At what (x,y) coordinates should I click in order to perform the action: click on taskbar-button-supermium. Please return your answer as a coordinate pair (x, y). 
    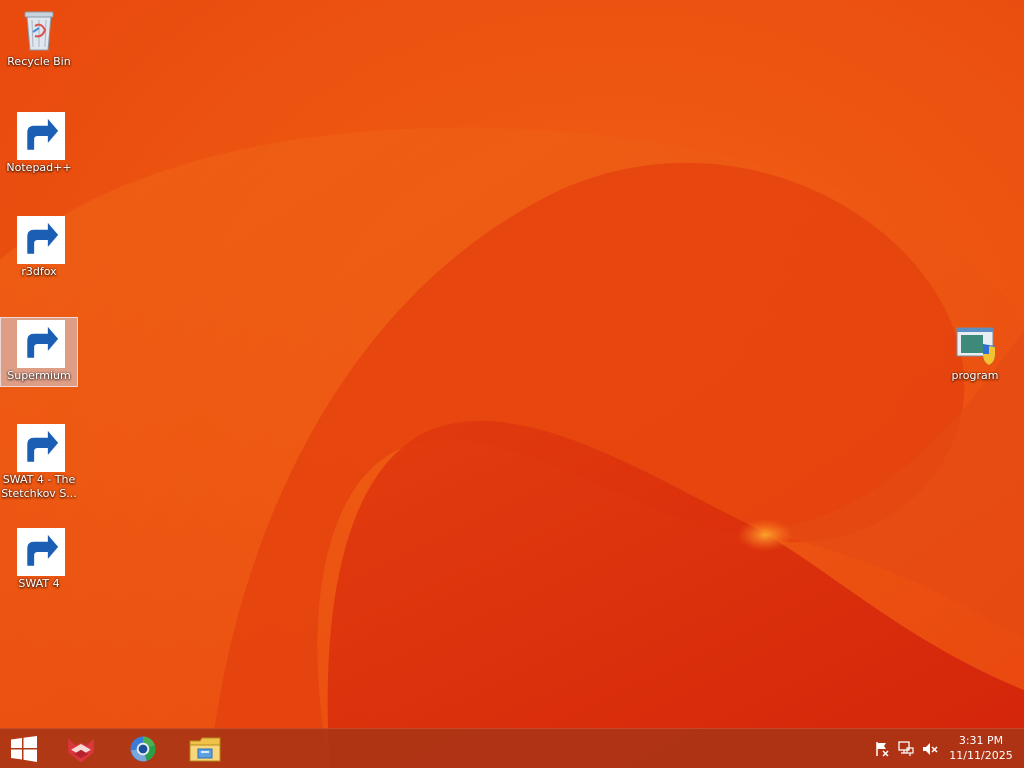
    Looking at the image, I should click on (143, 748).